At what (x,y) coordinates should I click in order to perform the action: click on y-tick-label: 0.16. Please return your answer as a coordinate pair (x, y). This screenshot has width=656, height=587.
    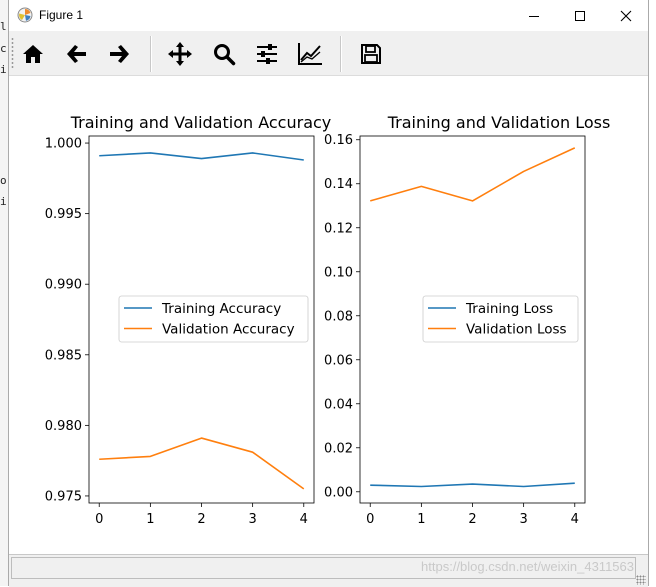
    Looking at the image, I should click on (338, 140).